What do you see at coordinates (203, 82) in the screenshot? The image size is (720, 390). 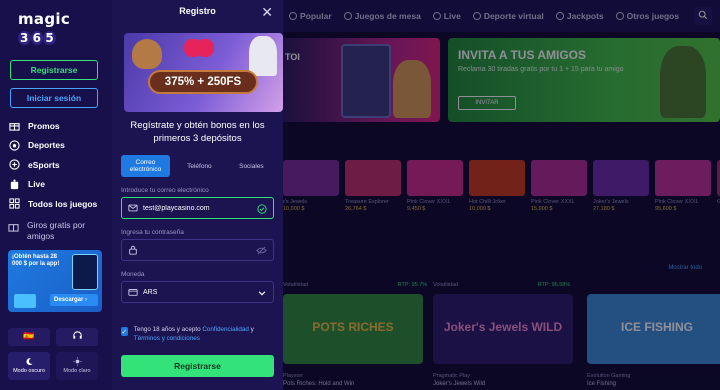 I see `bonus-offer: 375% + 250FS` at bounding box center [203, 82].